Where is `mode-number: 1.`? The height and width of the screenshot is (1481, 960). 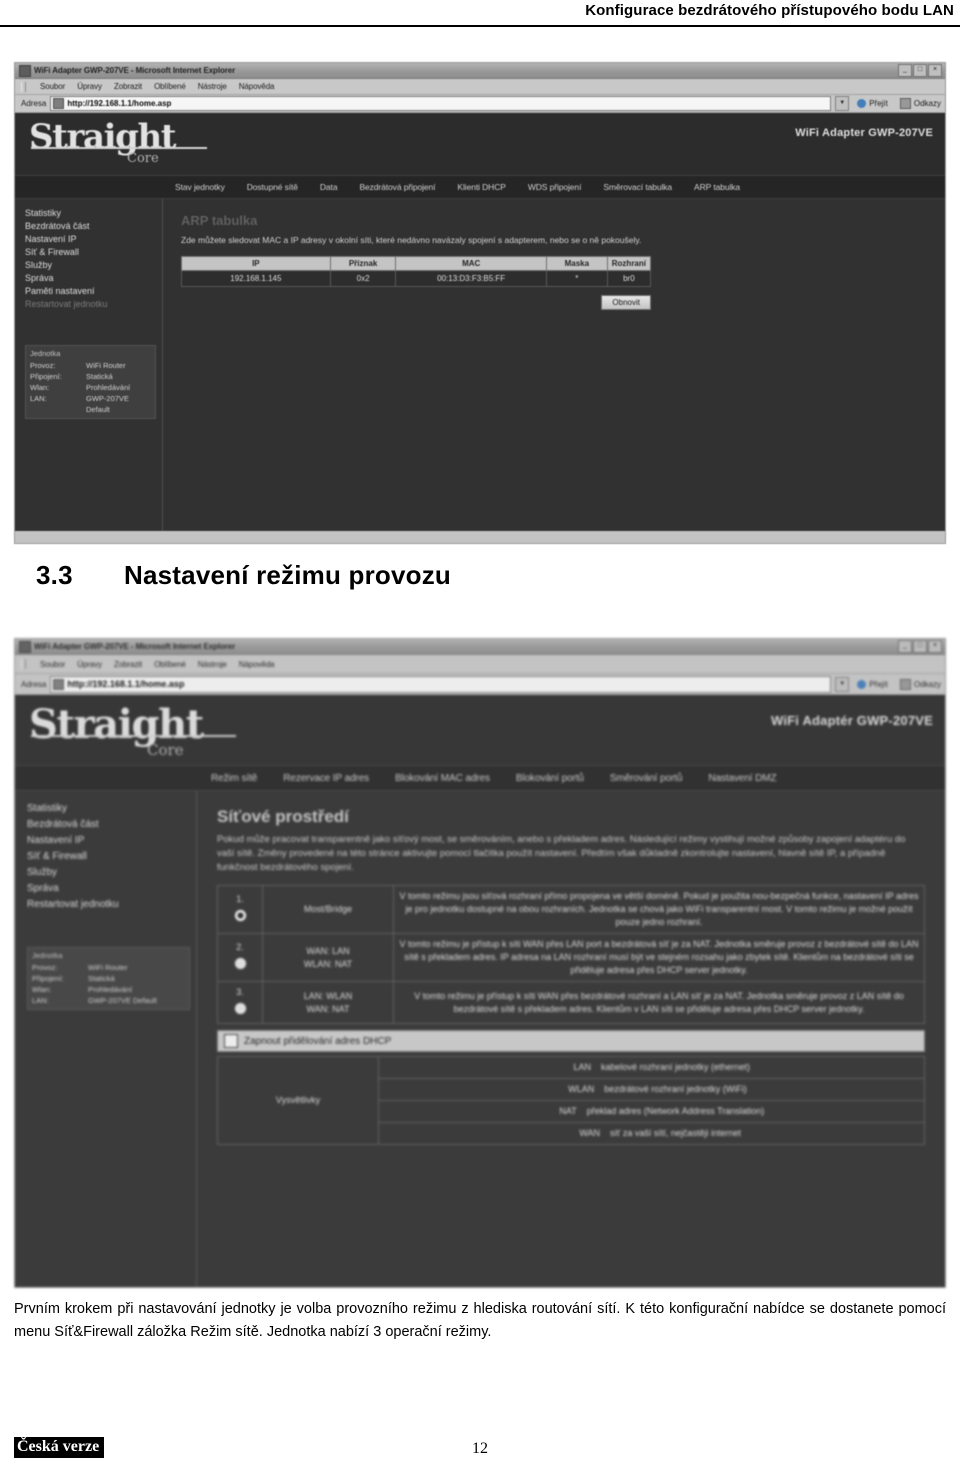
mode-number: 1. is located at coordinates (240, 899).